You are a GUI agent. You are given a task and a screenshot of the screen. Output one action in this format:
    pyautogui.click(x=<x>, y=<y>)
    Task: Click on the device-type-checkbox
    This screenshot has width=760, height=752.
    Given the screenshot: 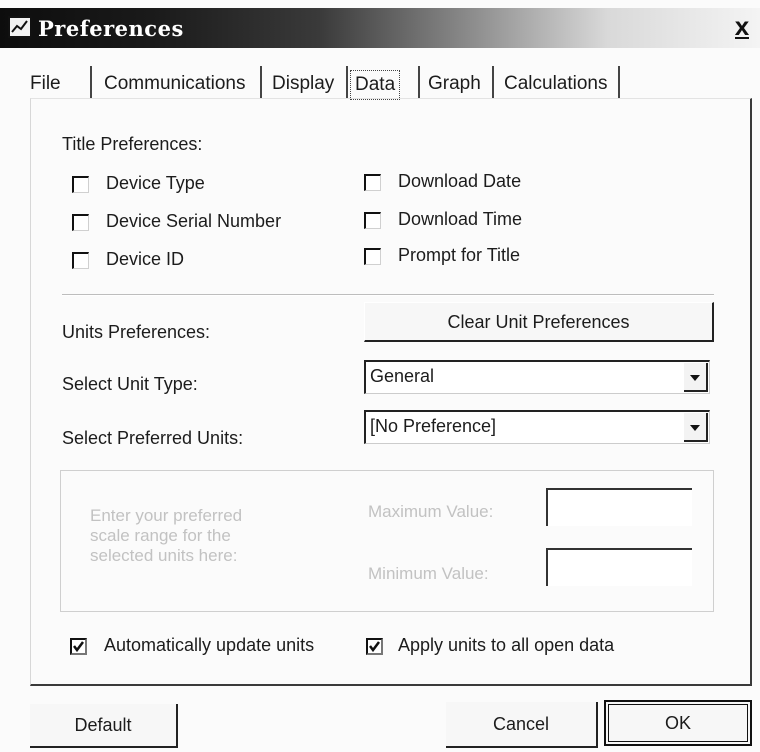 What is the action you would take?
    pyautogui.click(x=80, y=184)
    